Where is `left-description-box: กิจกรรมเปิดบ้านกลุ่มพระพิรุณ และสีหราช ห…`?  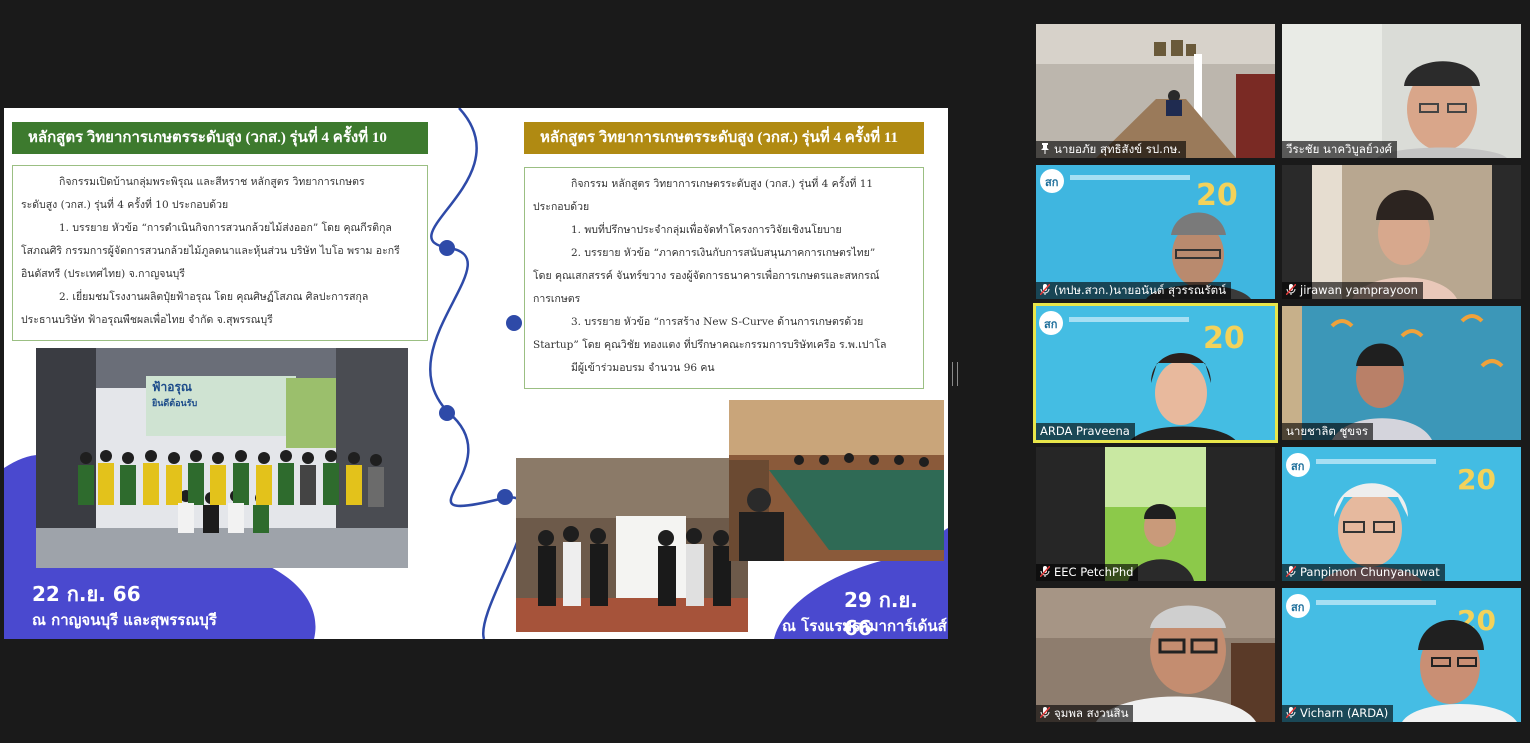
left-description-box: กิจกรรมเปิดบ้านกลุ่มพระพิรุณ และสีหราช ห… is located at coordinates (220, 253).